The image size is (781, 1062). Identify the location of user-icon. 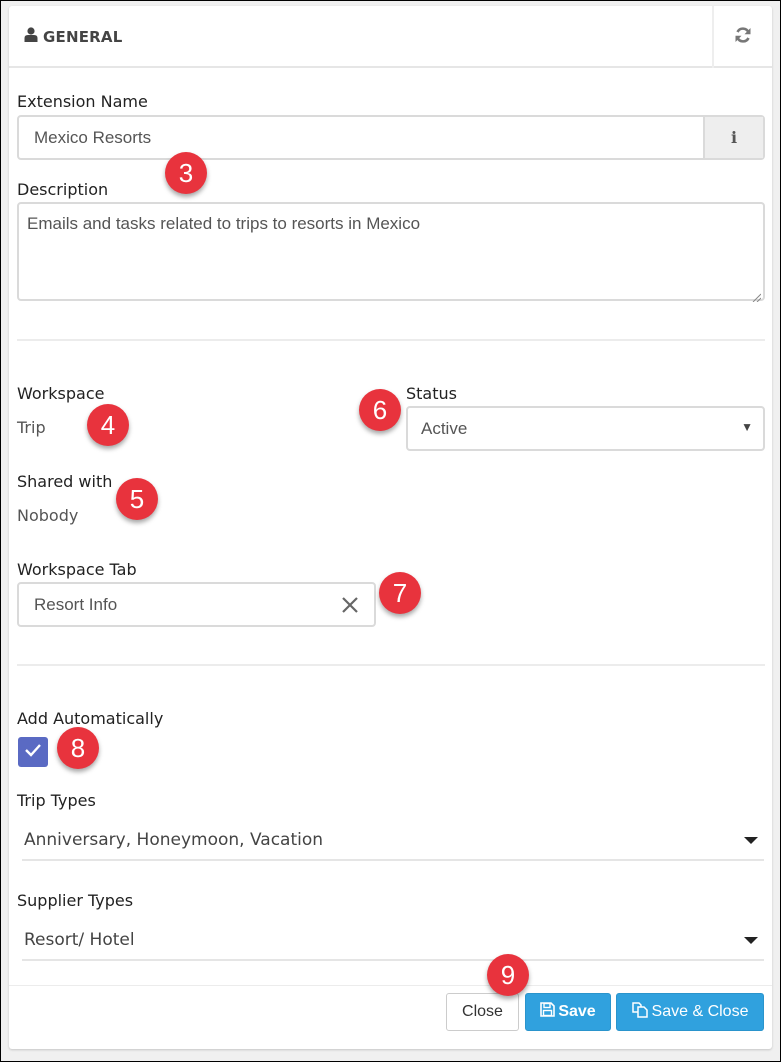
(31, 36).